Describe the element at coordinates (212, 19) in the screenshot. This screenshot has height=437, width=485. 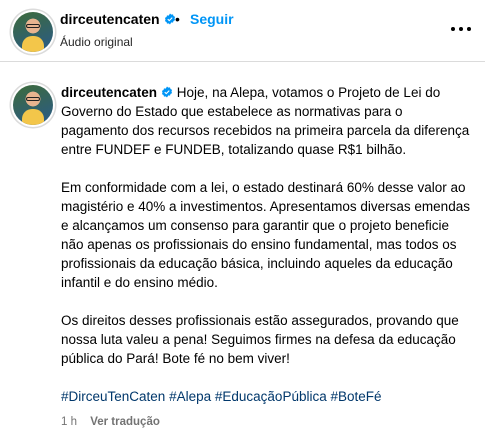
I see `follow-button: Seguir` at that location.